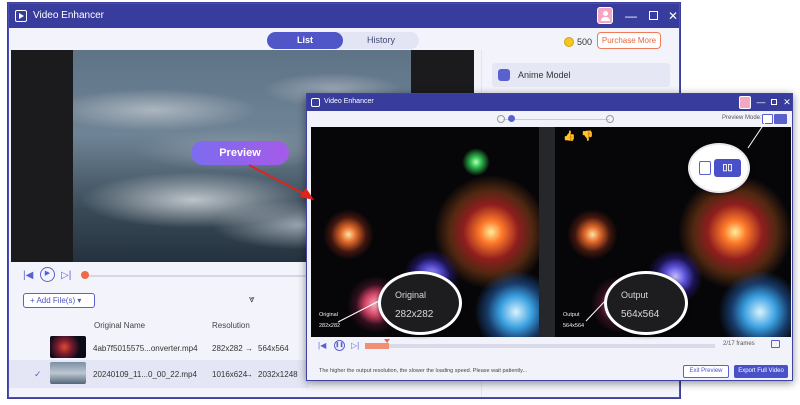  Describe the element at coordinates (68, 15) in the screenshot. I see `window-title: Video Enhancer` at that location.